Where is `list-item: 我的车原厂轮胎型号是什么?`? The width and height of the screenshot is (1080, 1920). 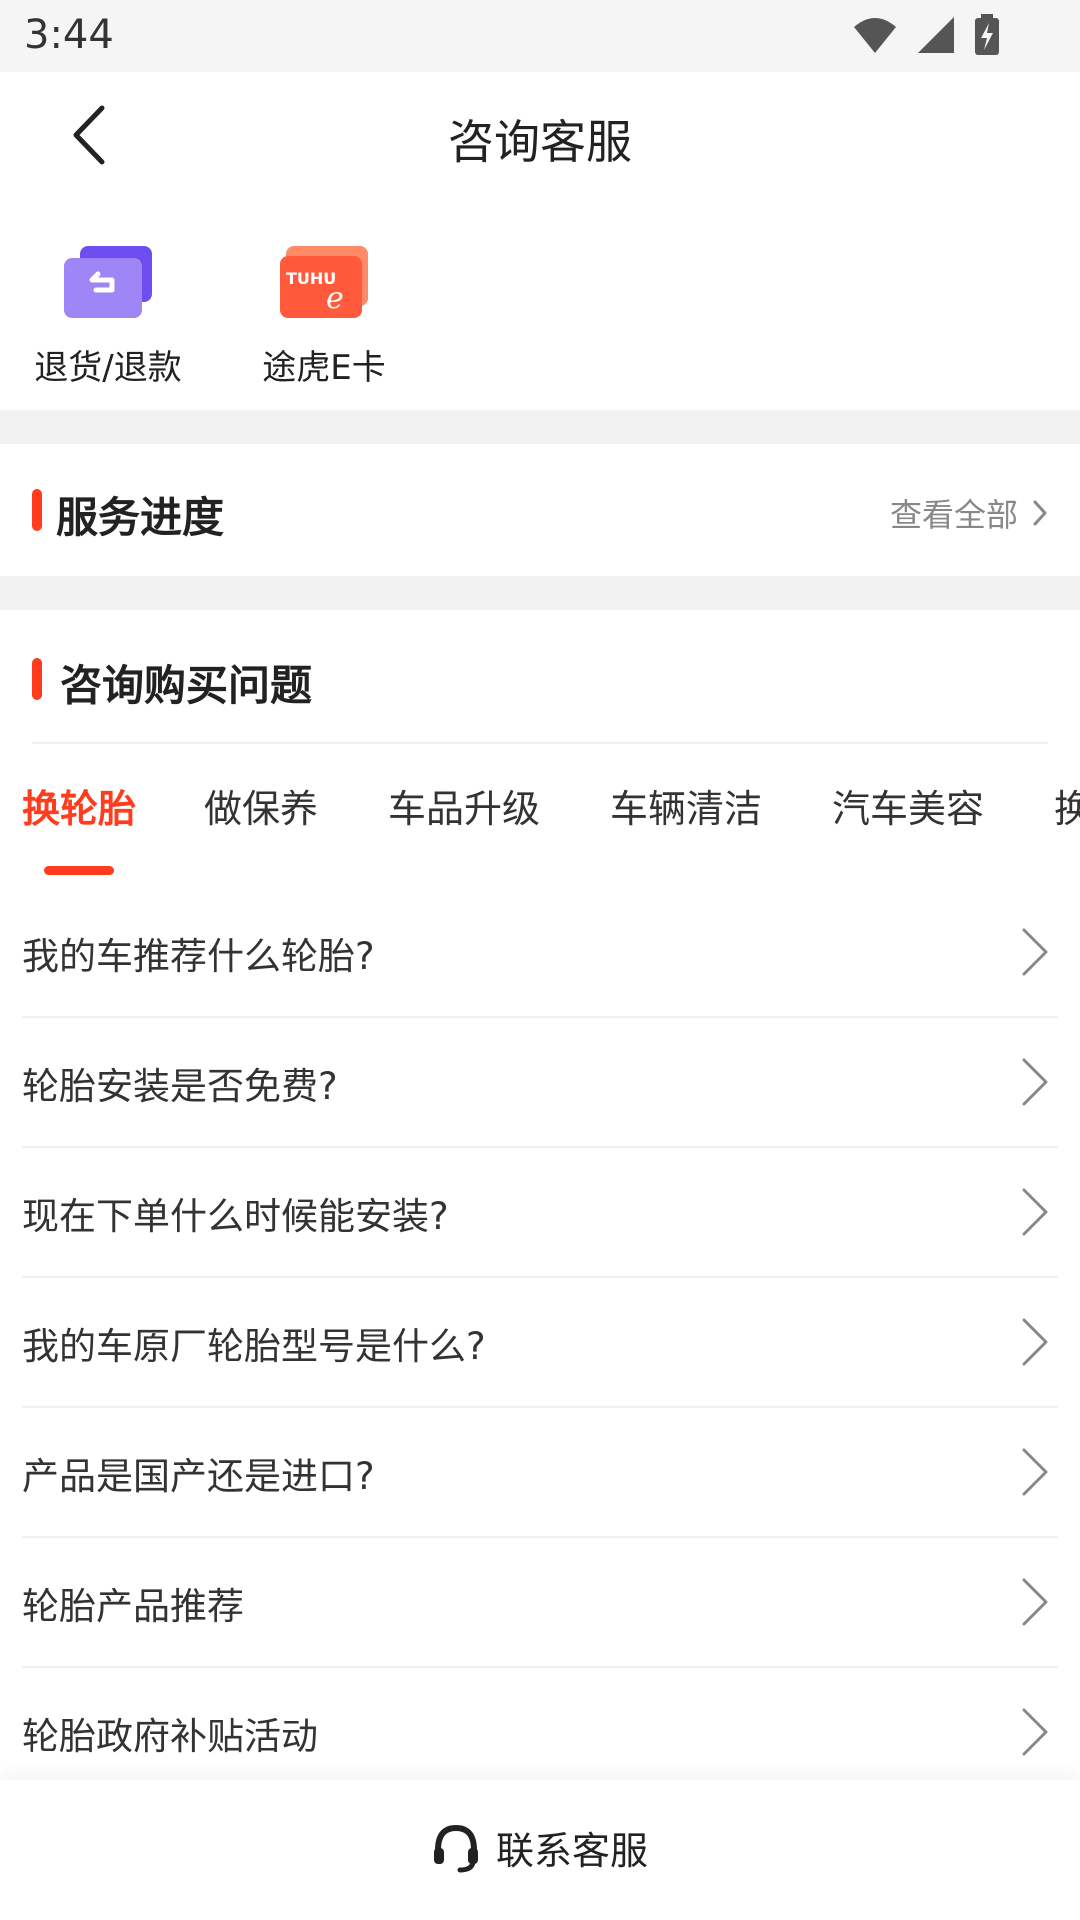
list-item: 我的车原厂轮胎型号是什么? is located at coordinates (540, 1343).